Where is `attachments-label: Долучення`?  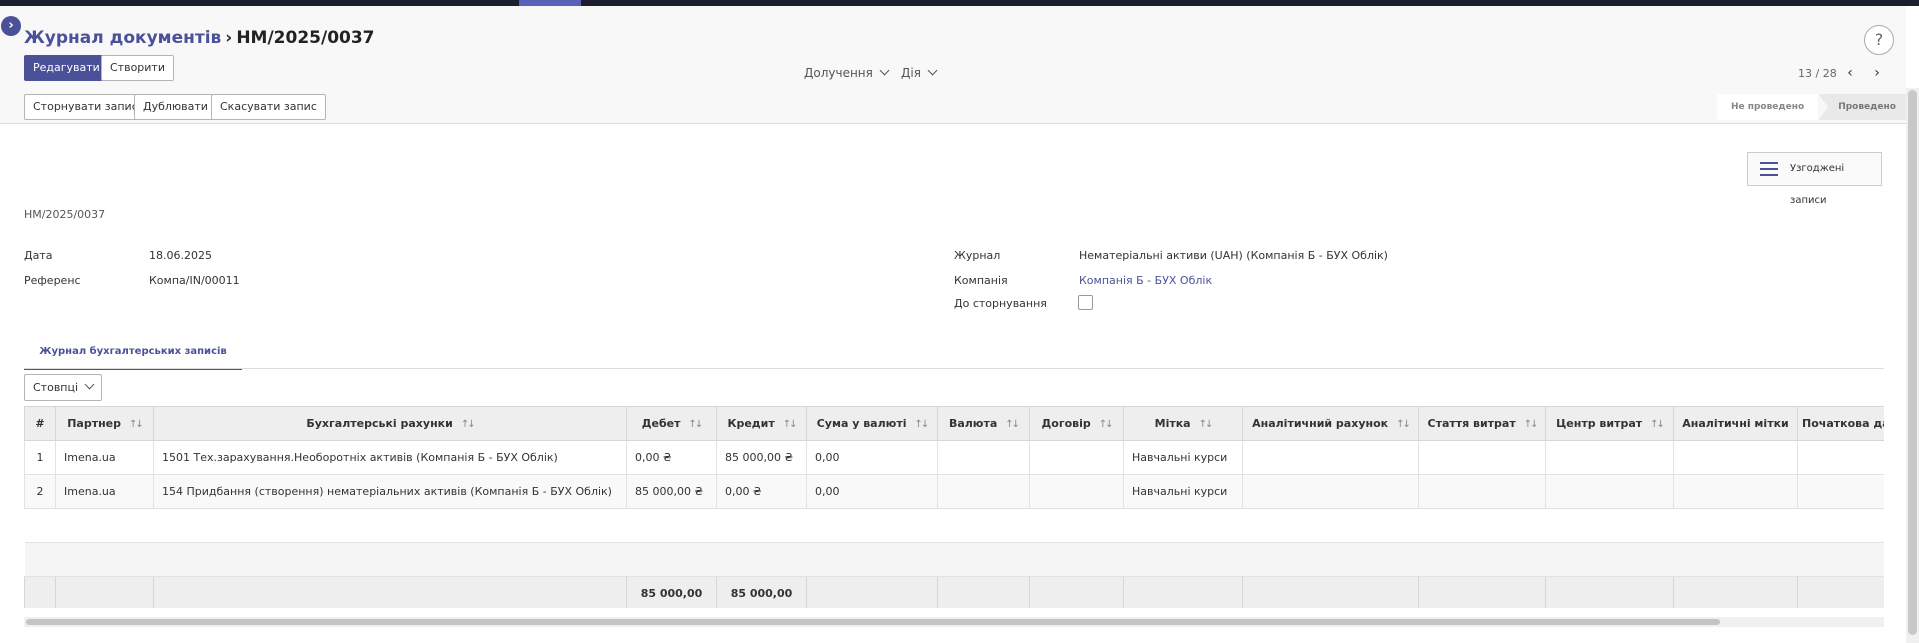 attachments-label: Долучення is located at coordinates (838, 73).